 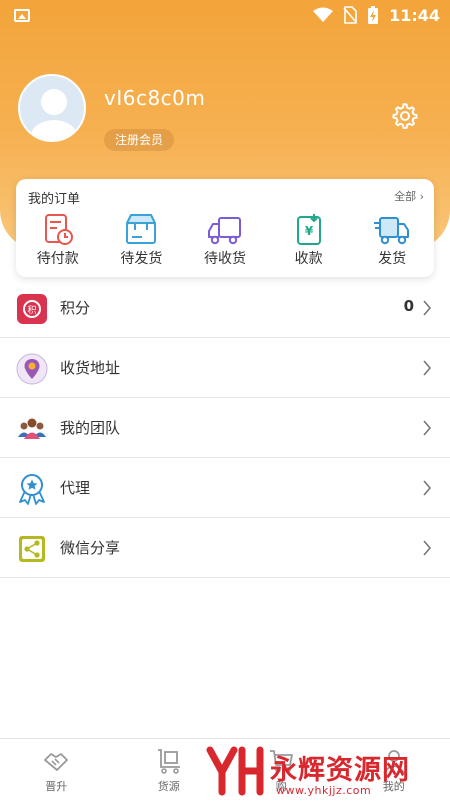 What do you see at coordinates (225, 16) in the screenshot?
I see `status-bar: 11:44` at bounding box center [225, 16].